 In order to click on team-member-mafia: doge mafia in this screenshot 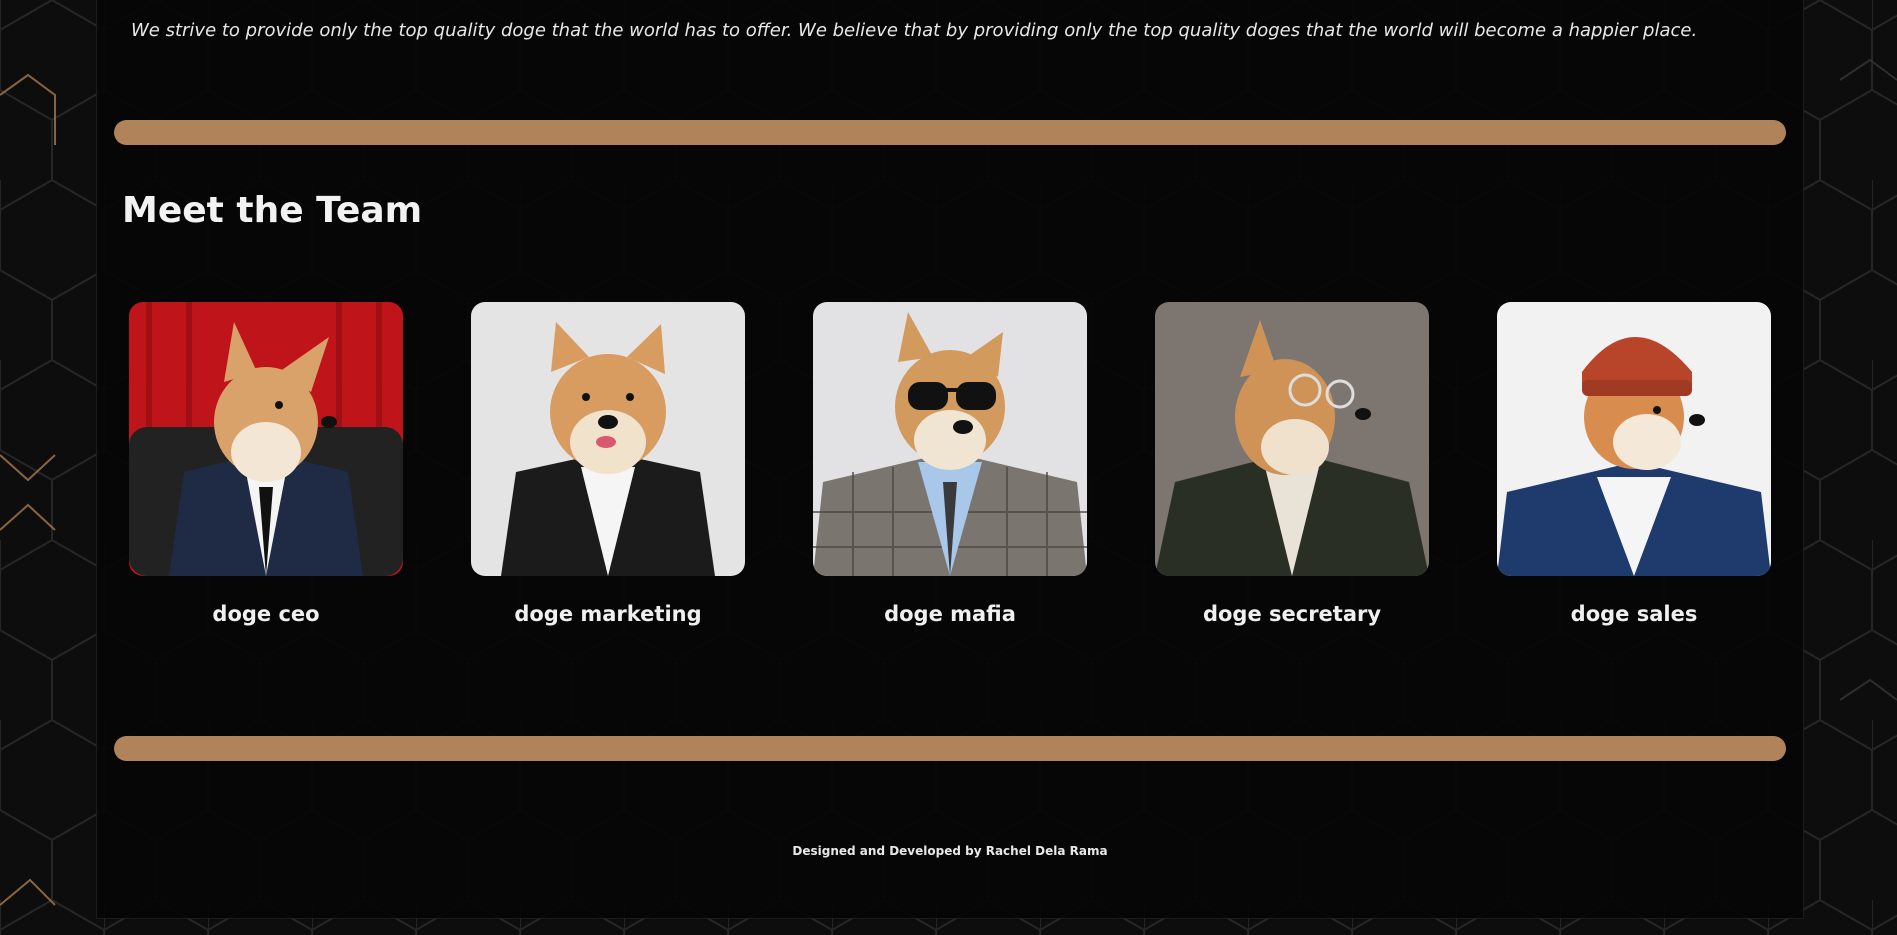, I will do `click(950, 464)`.